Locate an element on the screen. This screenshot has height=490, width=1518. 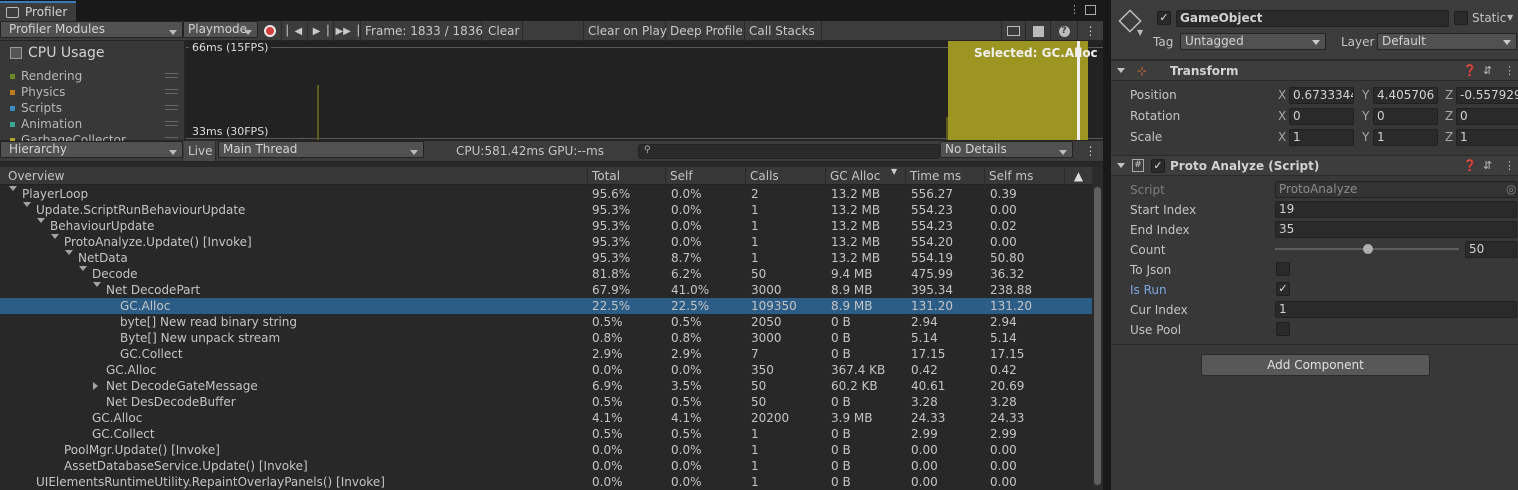
maximize-icon is located at coordinates (1090, 10).